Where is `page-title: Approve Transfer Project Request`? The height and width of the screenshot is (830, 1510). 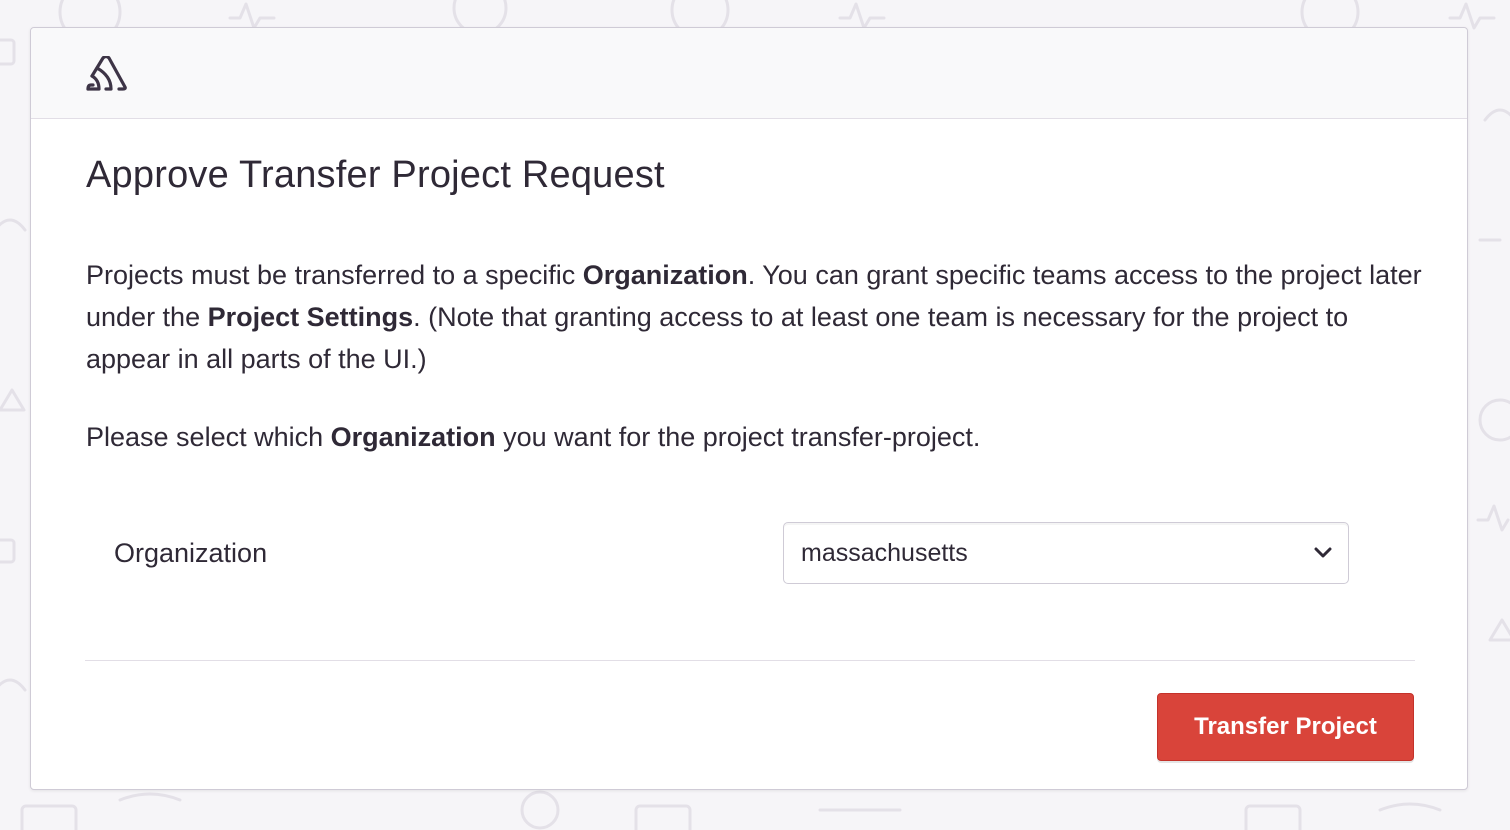
page-title: Approve Transfer Project Request is located at coordinates (375, 175).